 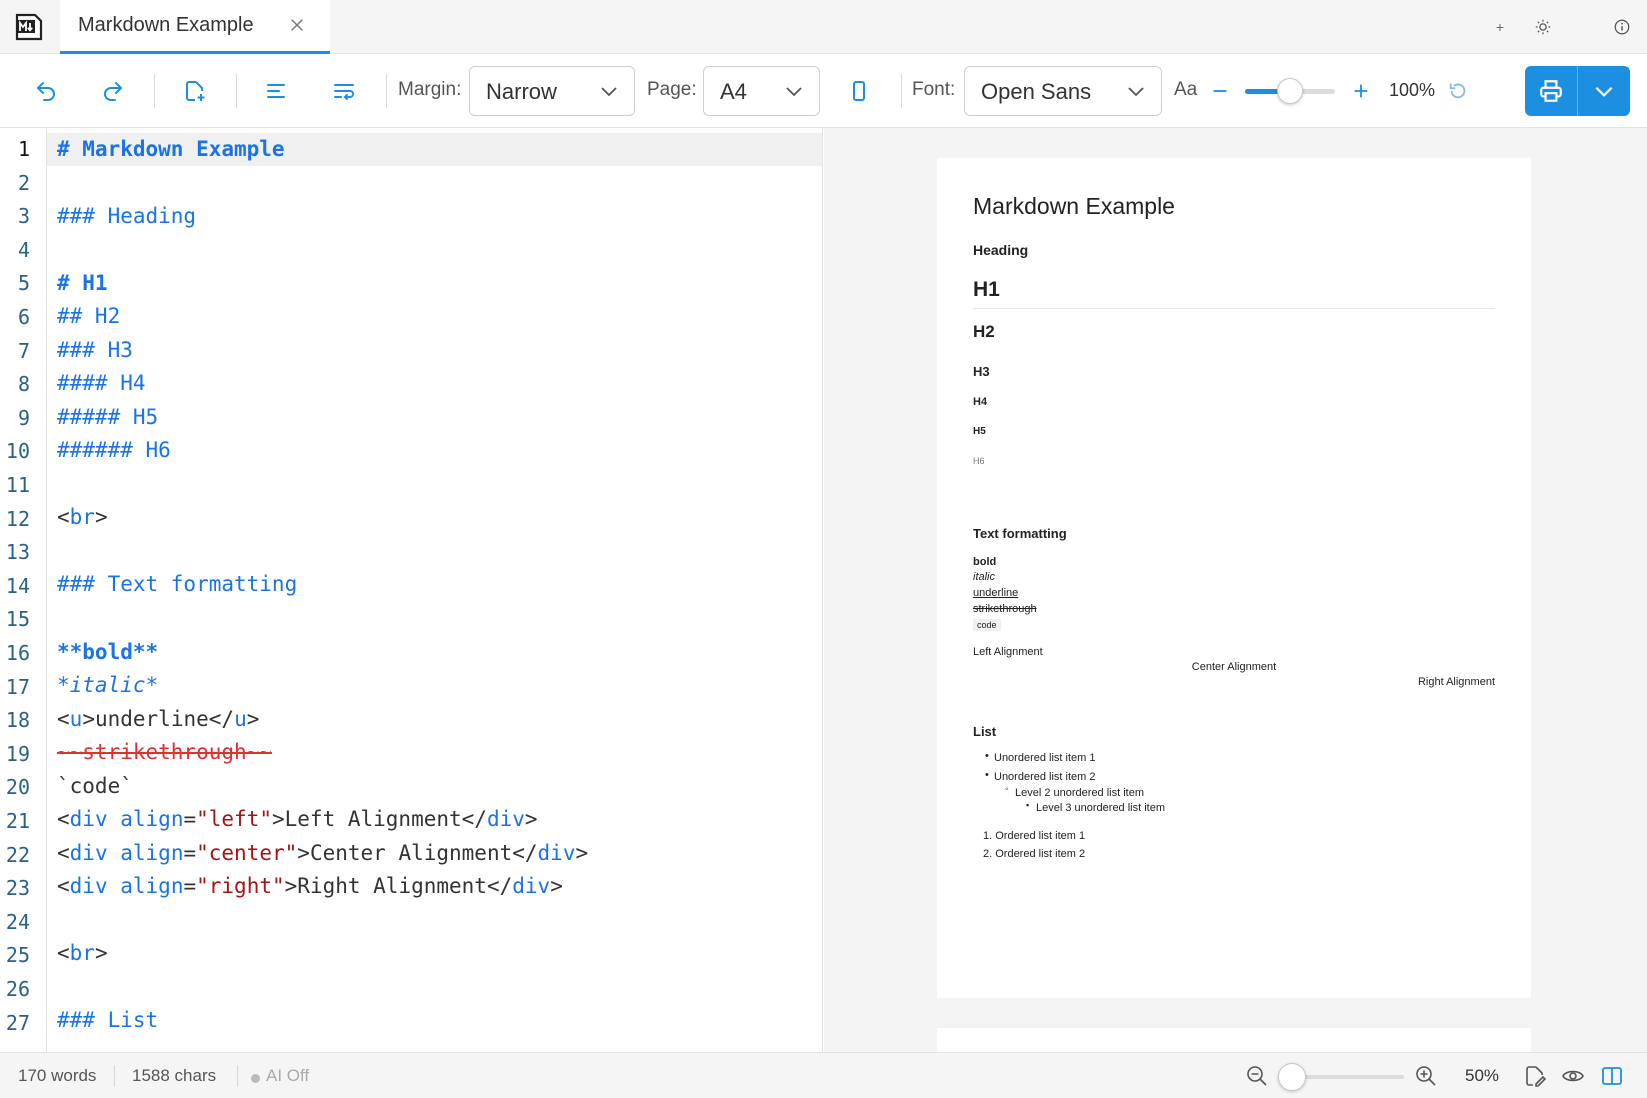 What do you see at coordinates (1612, 1076) in the screenshot?
I see `split-view-icon` at bounding box center [1612, 1076].